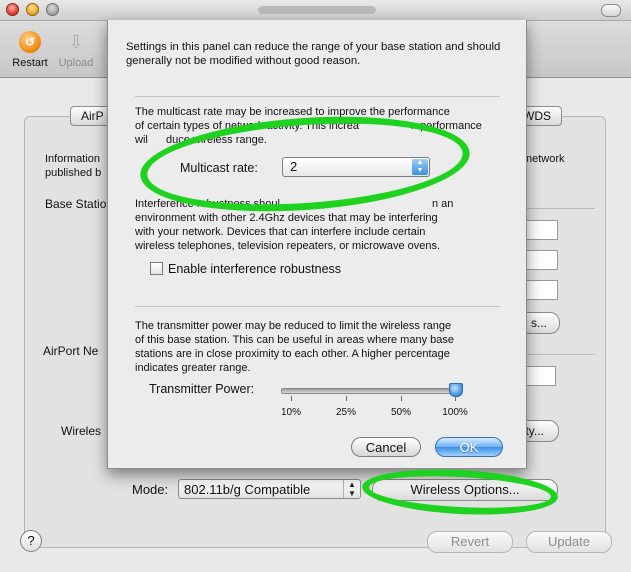 This screenshot has width=631, height=572. What do you see at coordinates (345, 412) in the screenshot?
I see `tick-label-25: 25%` at bounding box center [345, 412].